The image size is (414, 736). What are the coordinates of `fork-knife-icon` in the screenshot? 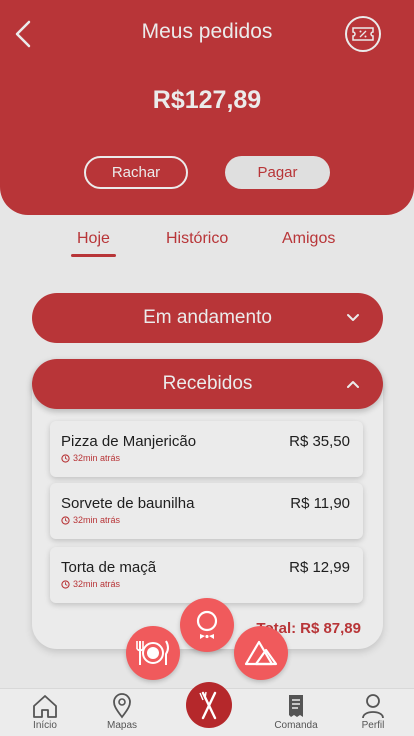 It's located at (208, 705).